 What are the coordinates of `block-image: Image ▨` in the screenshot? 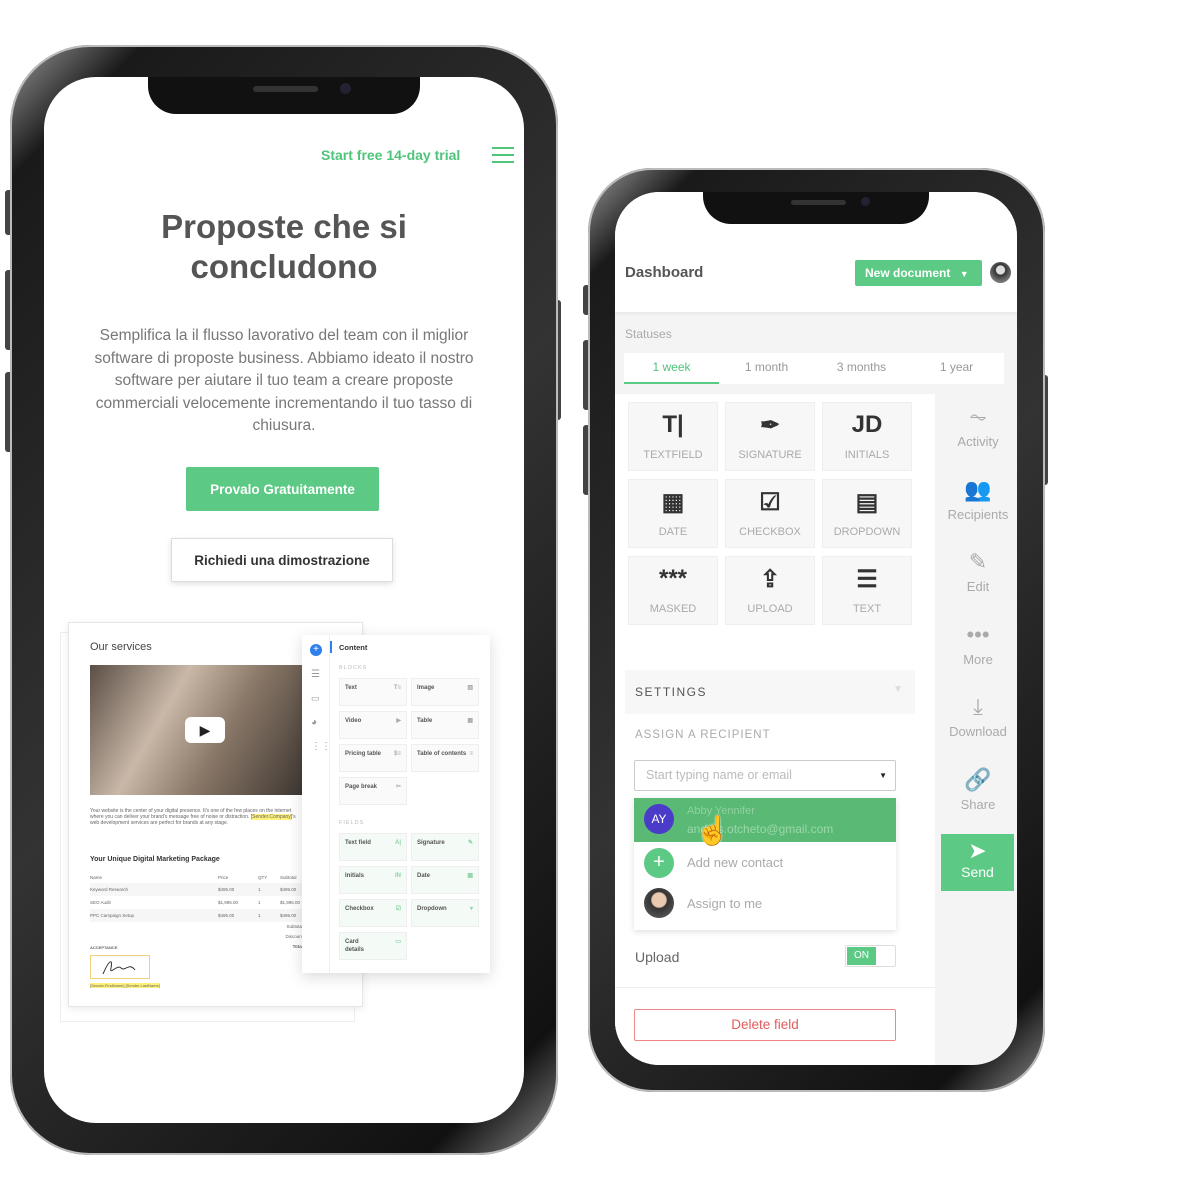 It's located at (445, 692).